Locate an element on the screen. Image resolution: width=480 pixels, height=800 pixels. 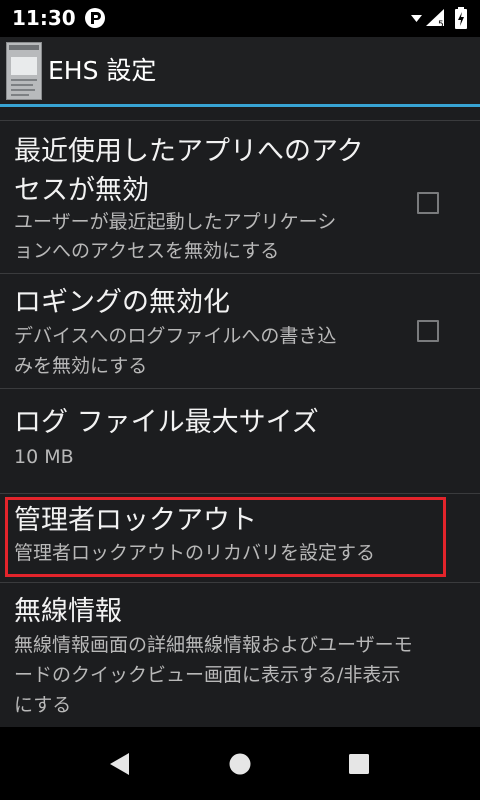
status-icons: 5 is located at coordinates (440, 18).